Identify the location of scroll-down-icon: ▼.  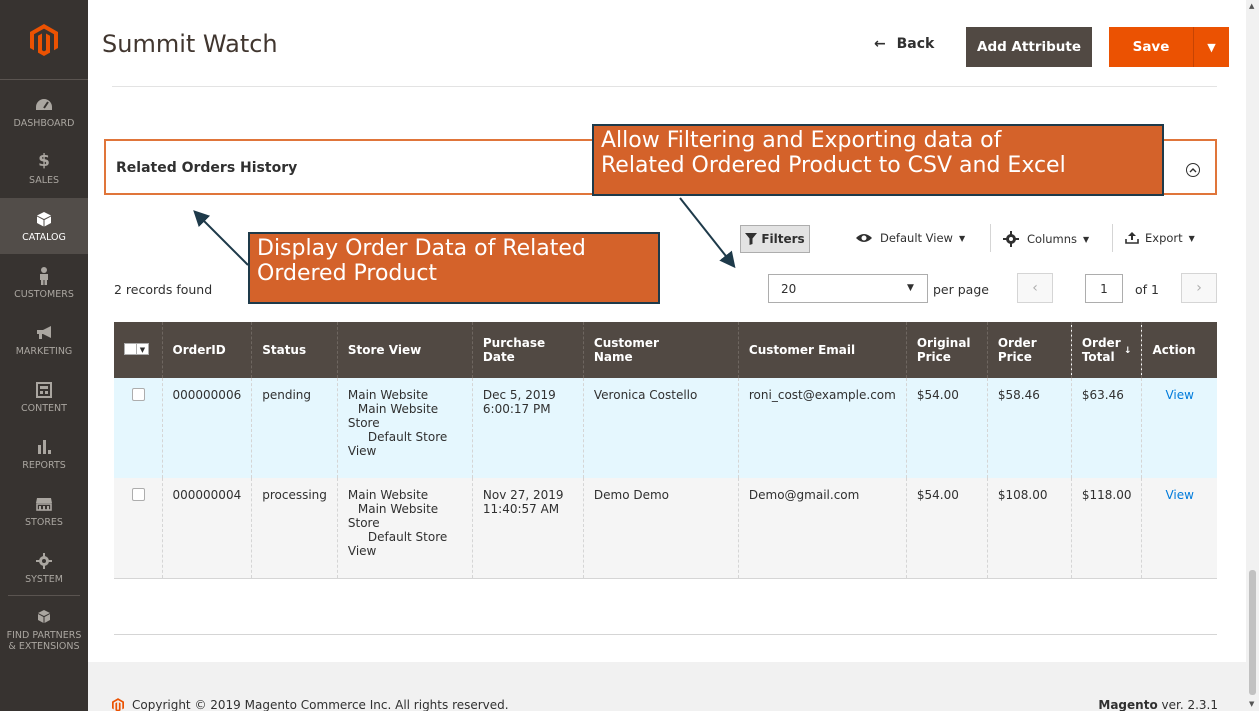
(1251, 704).